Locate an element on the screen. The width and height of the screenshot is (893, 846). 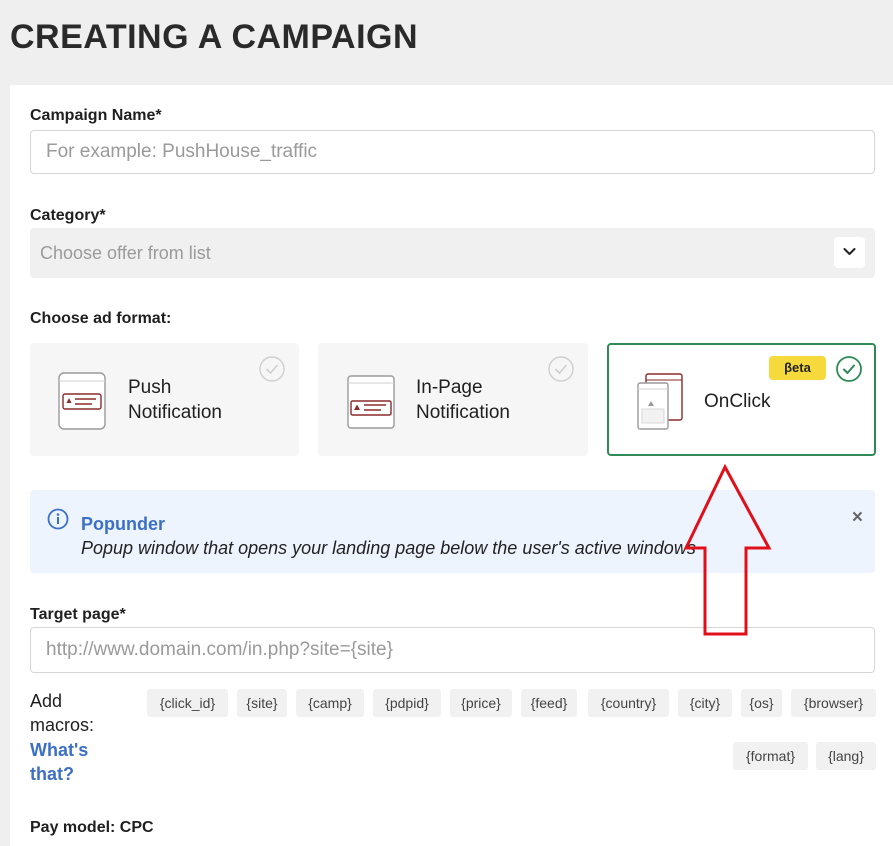
category-select: Choose offer from list is located at coordinates (452, 253).